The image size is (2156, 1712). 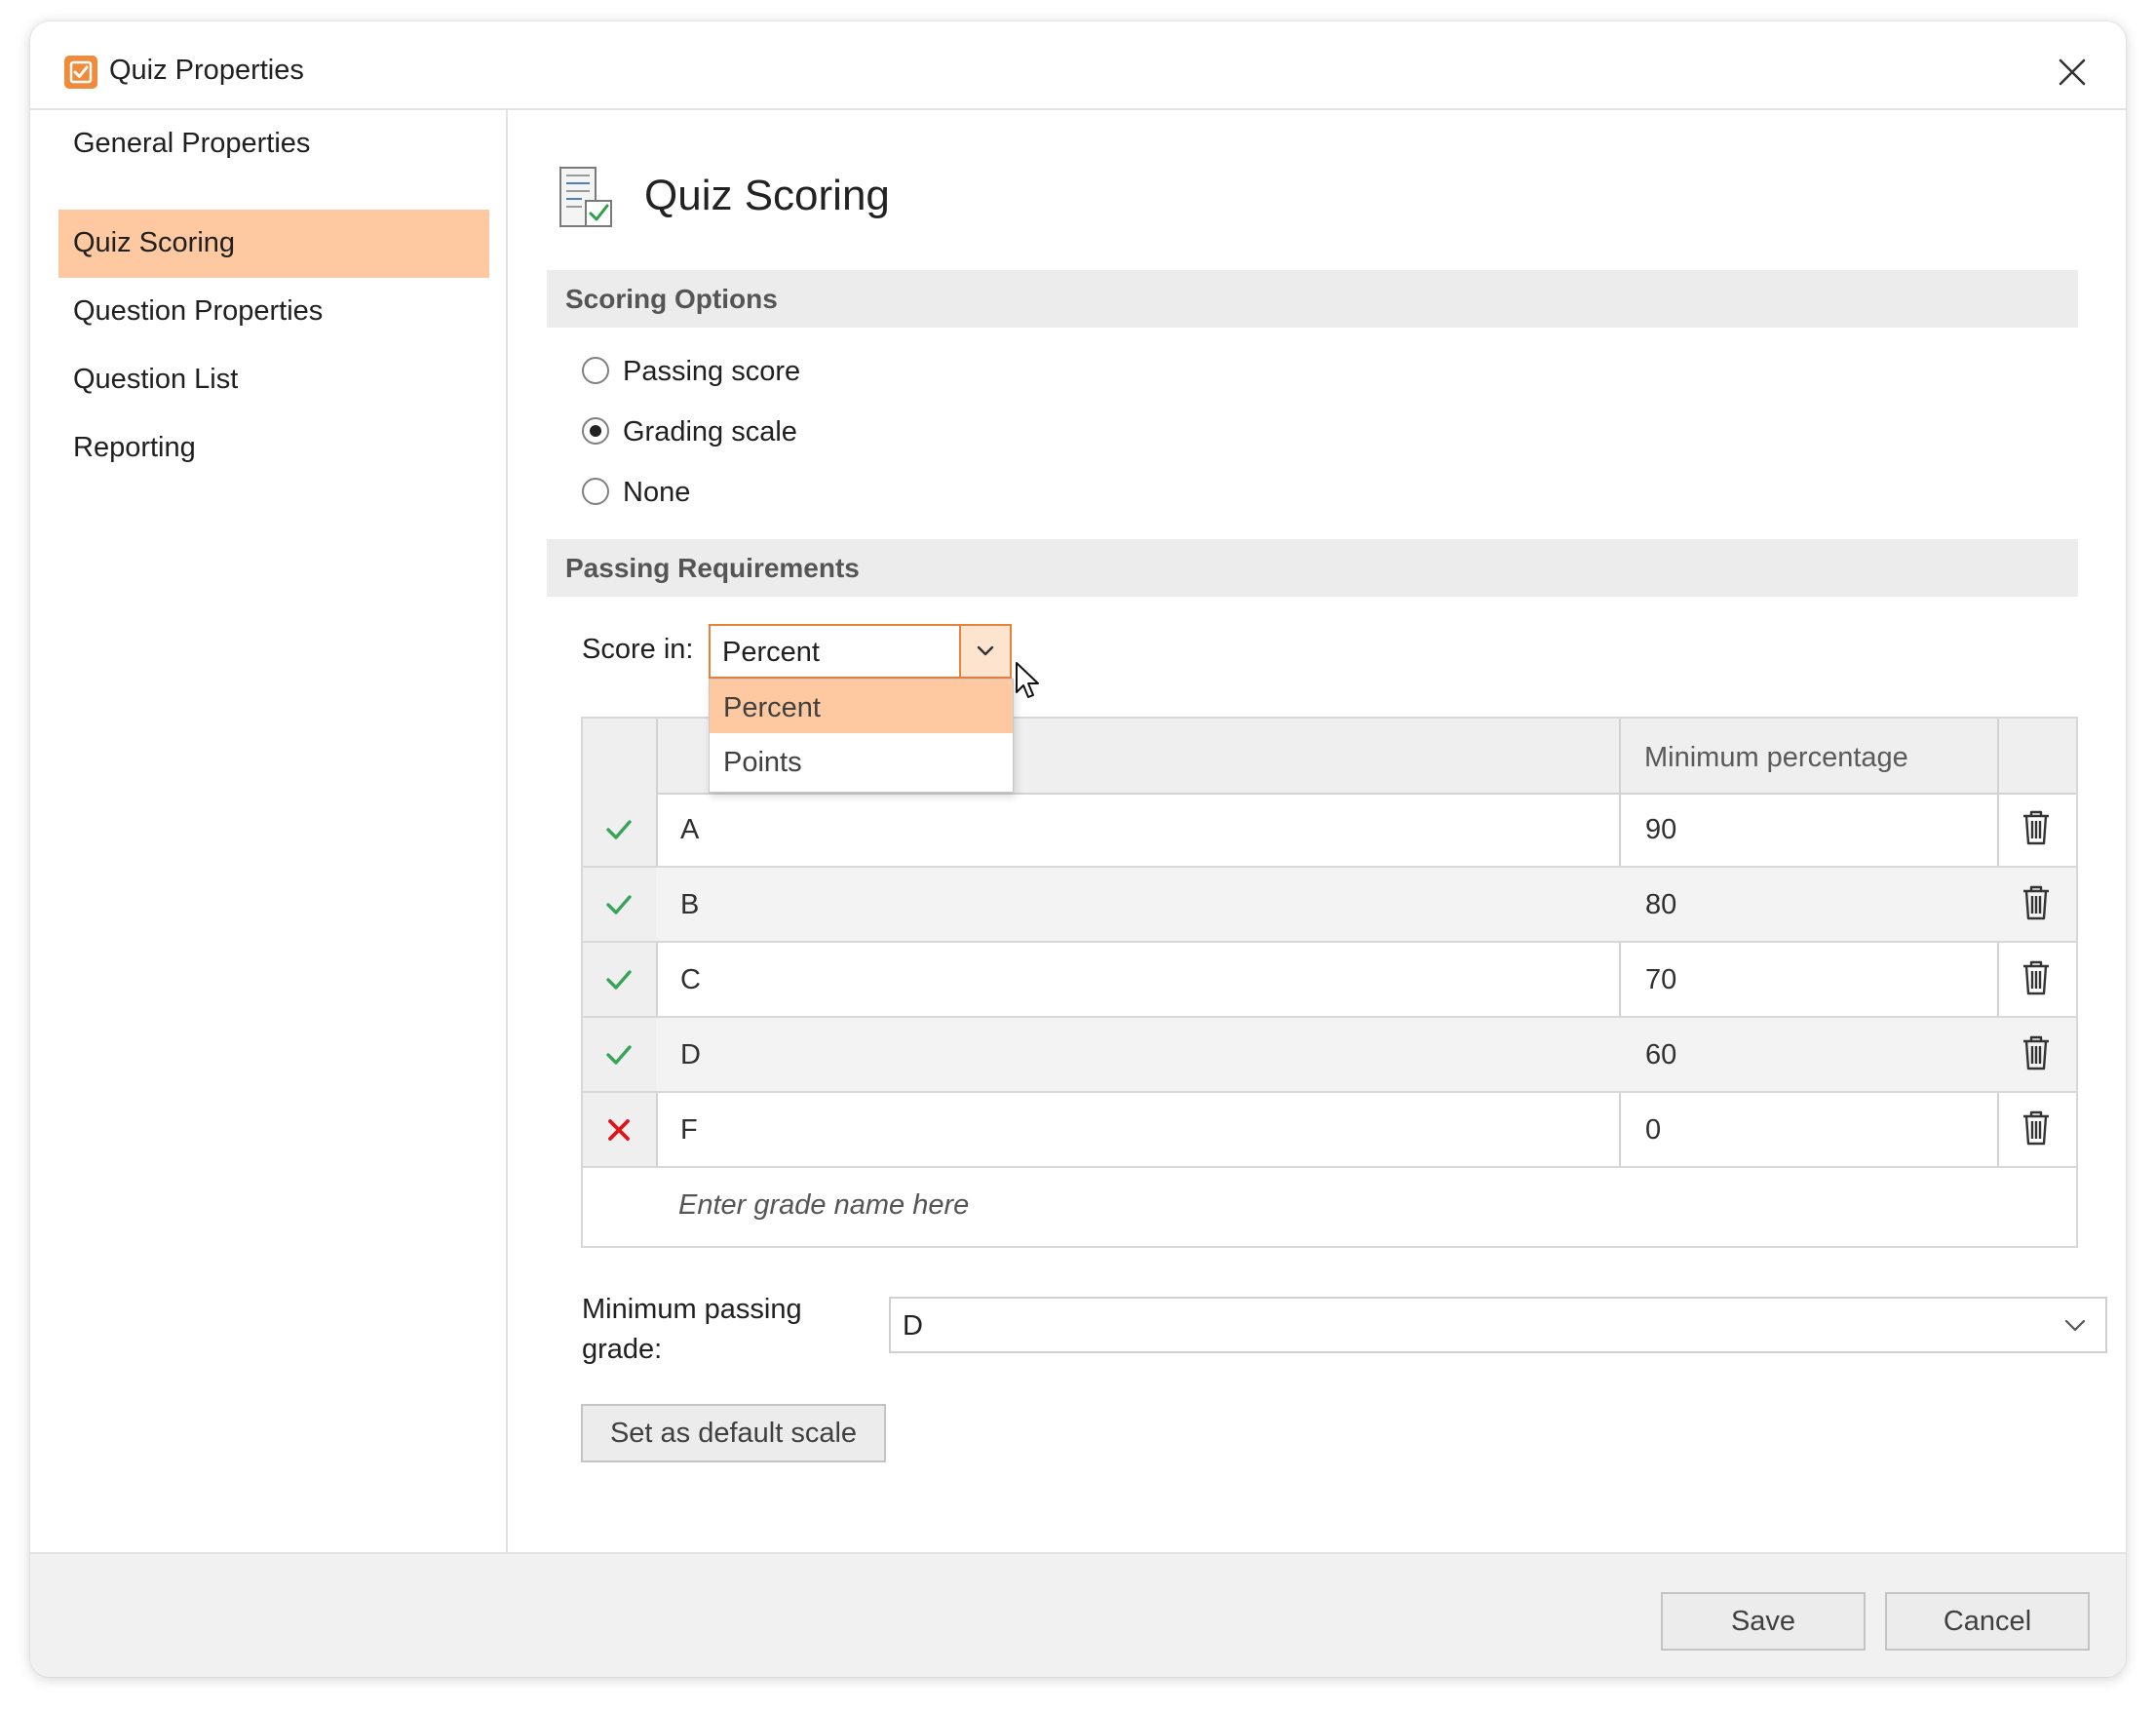 I want to click on radio-label: None, so click(x=657, y=492).